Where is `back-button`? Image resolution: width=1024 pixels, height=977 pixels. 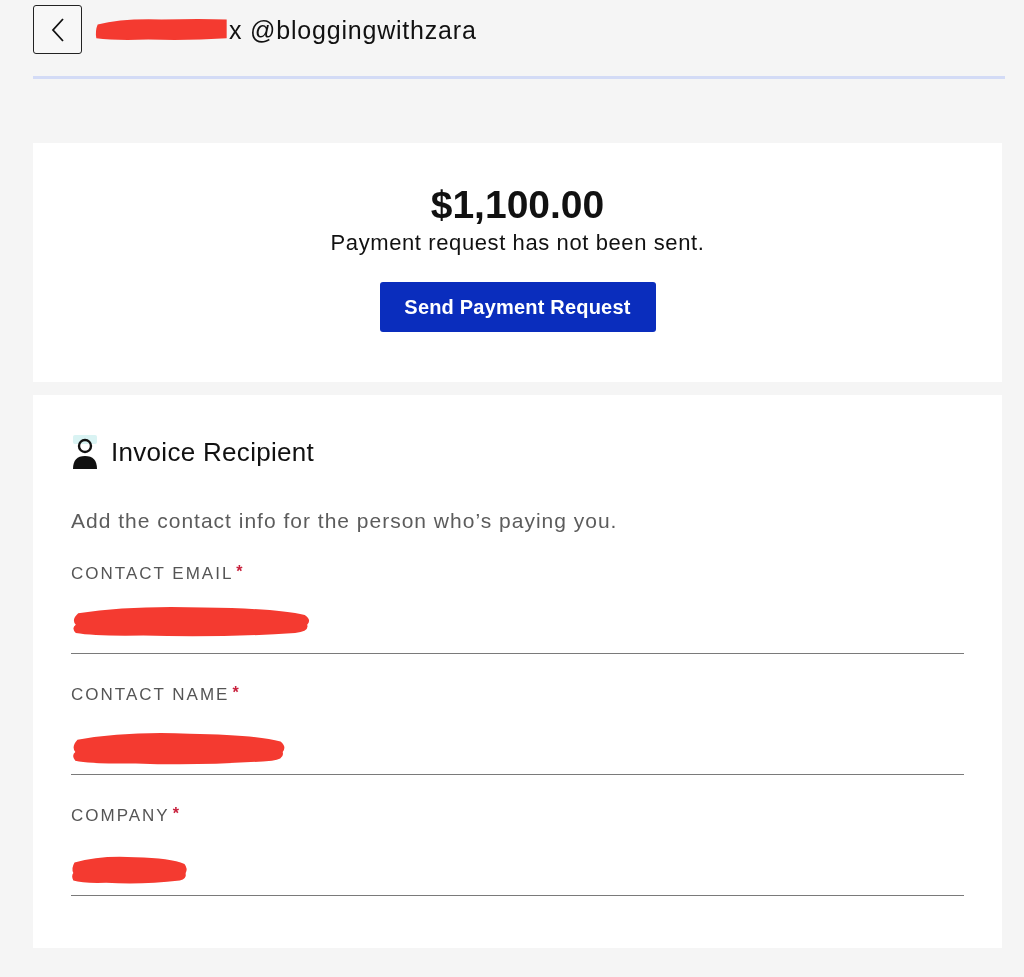 back-button is located at coordinates (57, 29).